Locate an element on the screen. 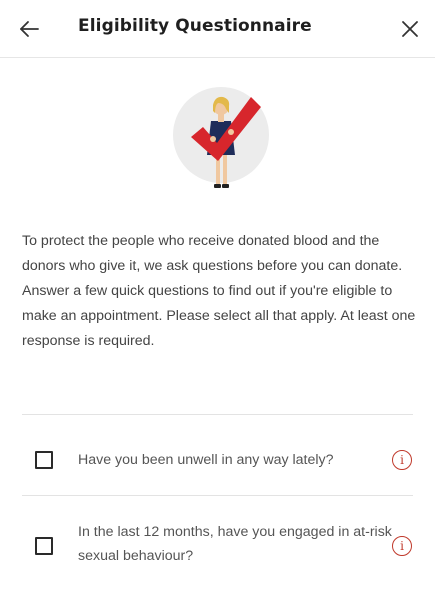 This screenshot has height=600, width=435. close-button is located at coordinates (410, 29).